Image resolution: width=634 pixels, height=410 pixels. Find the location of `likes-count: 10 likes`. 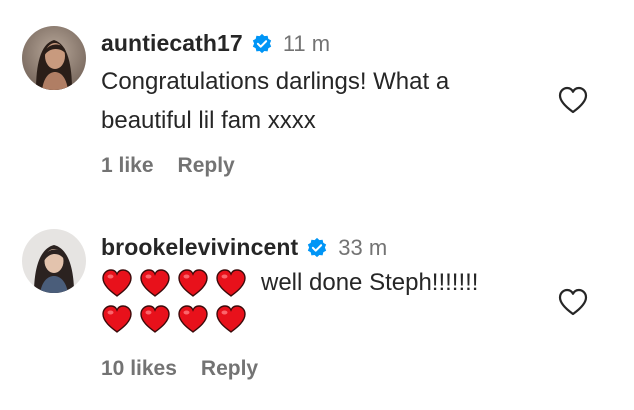

likes-count: 10 likes is located at coordinates (139, 369).